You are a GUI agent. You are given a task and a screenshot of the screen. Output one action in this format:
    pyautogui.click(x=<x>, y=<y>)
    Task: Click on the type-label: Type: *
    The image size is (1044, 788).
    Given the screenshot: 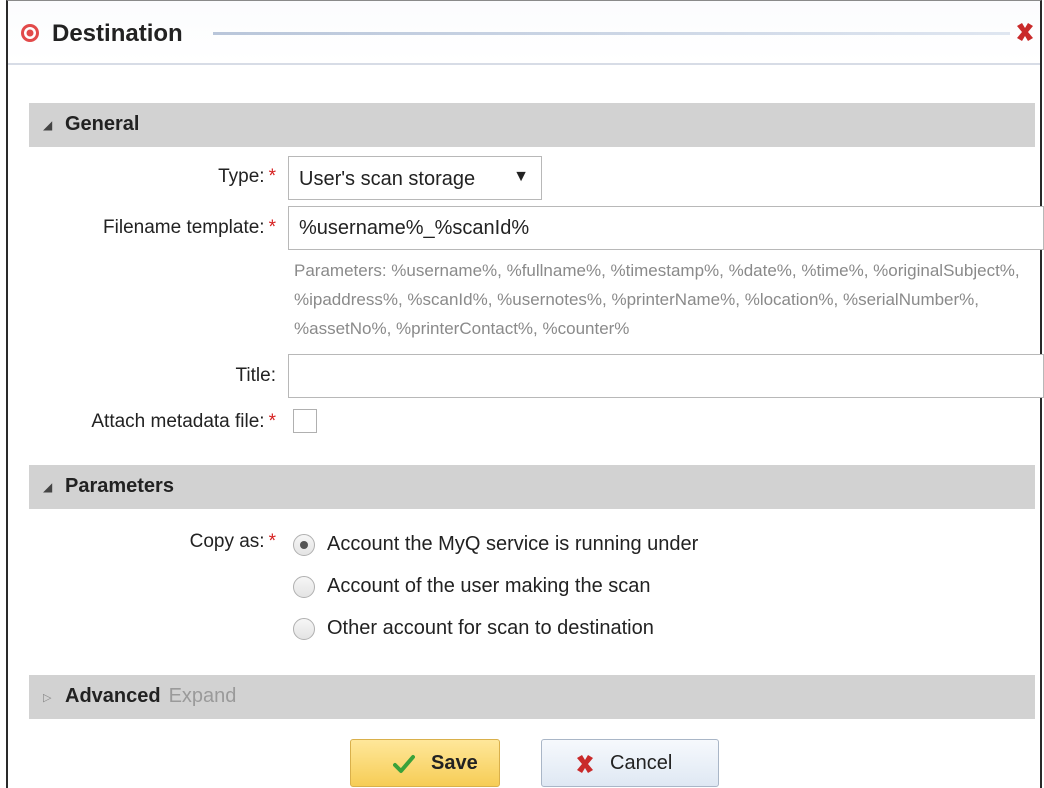 What is the action you would take?
    pyautogui.click(x=247, y=177)
    